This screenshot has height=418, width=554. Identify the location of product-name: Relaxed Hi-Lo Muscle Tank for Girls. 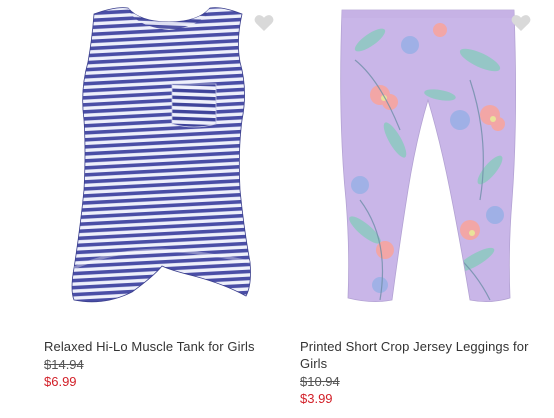
(169, 346).